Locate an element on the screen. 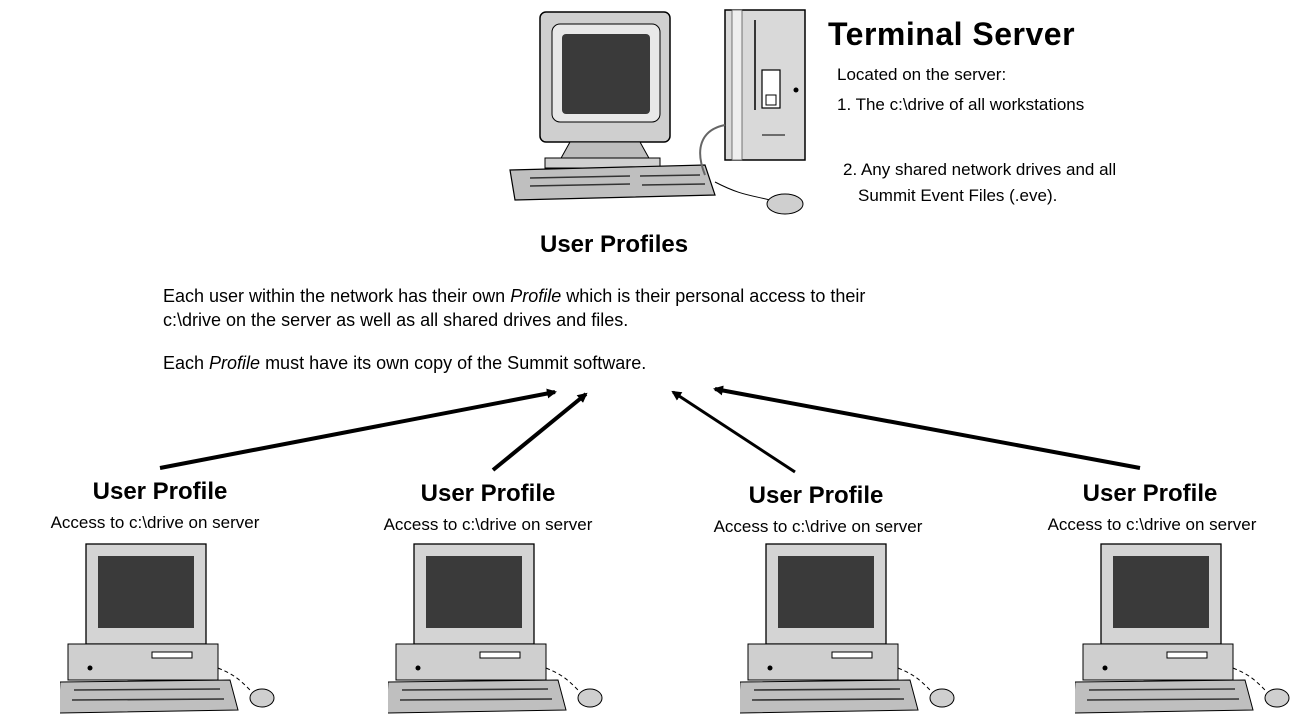 This screenshot has height=717, width=1314. workstation-3-subtitle: Access to c:\drive on server is located at coordinates (818, 526).